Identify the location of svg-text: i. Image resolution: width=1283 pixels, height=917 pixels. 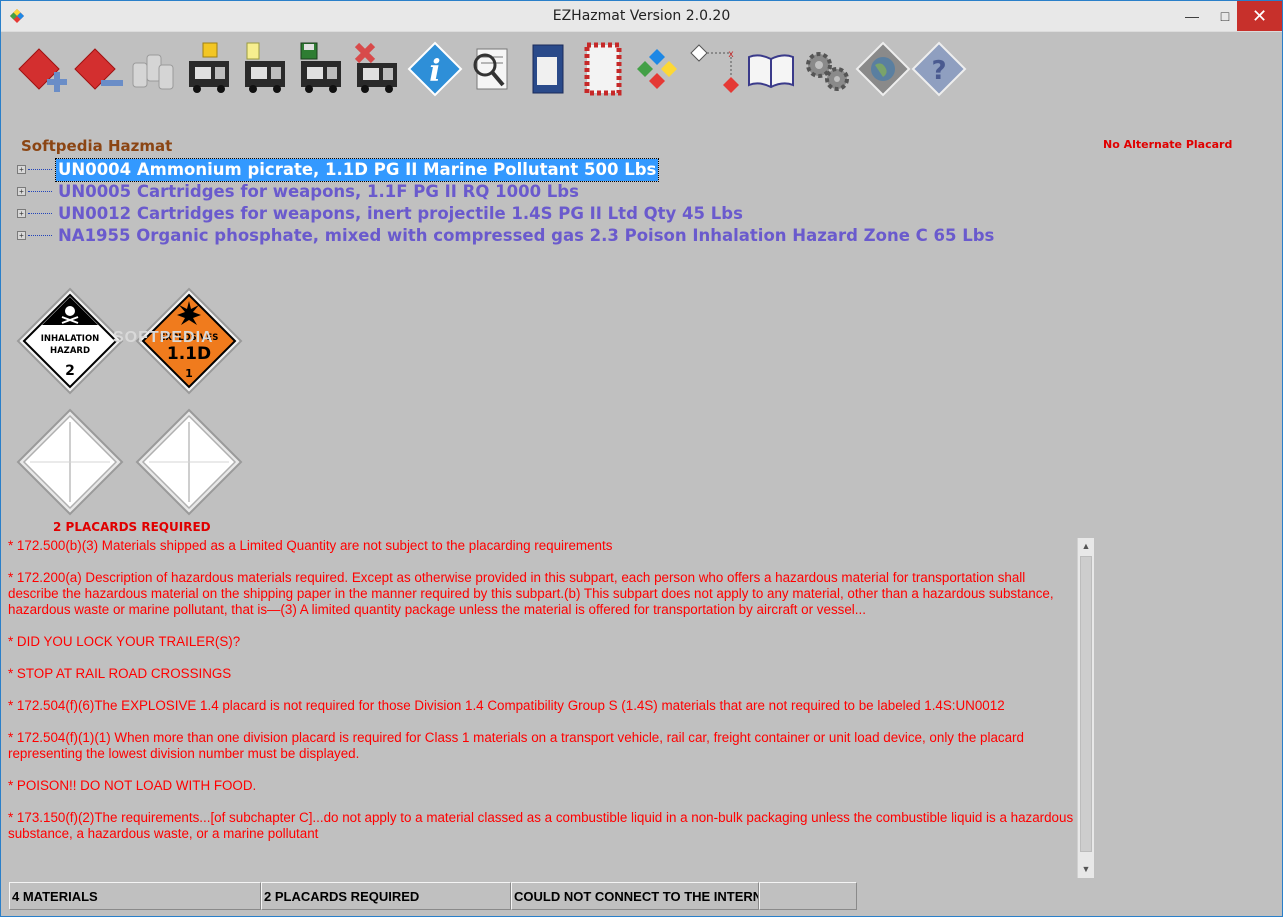
(434, 71).